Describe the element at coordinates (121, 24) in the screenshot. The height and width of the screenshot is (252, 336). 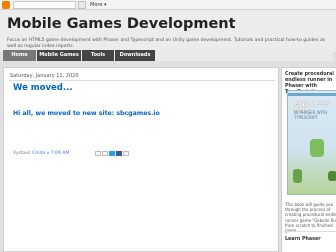
I see `blog-title: Mobile Games Development` at that location.